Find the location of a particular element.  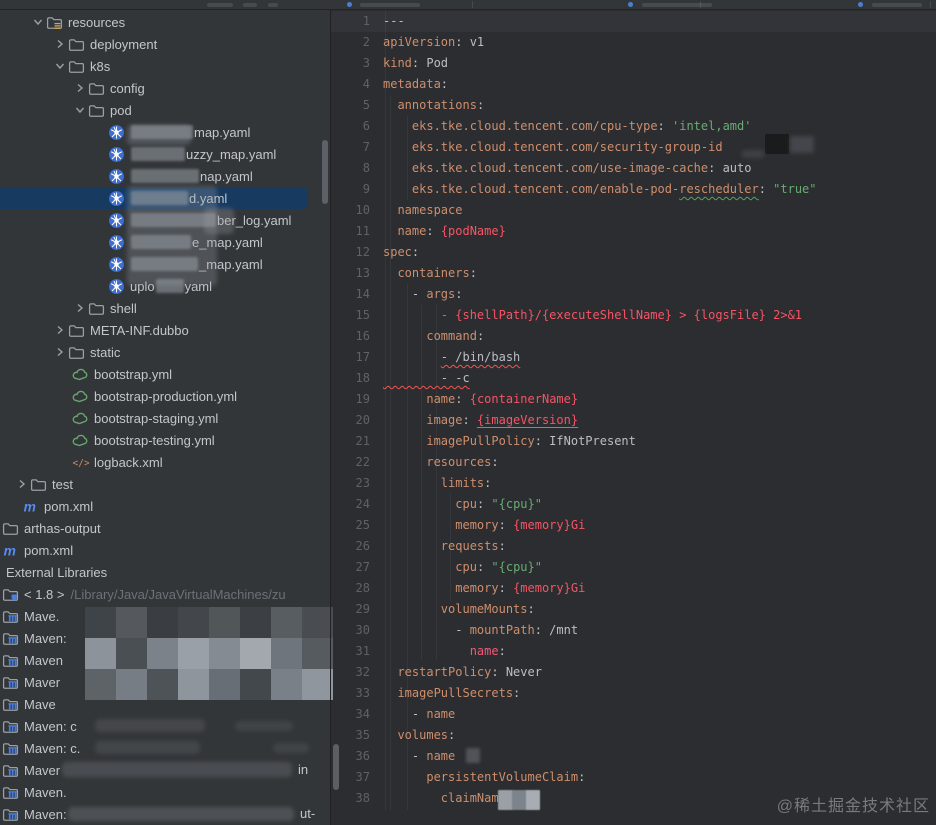

code-line-23: 23 limits: is located at coordinates (633, 483).